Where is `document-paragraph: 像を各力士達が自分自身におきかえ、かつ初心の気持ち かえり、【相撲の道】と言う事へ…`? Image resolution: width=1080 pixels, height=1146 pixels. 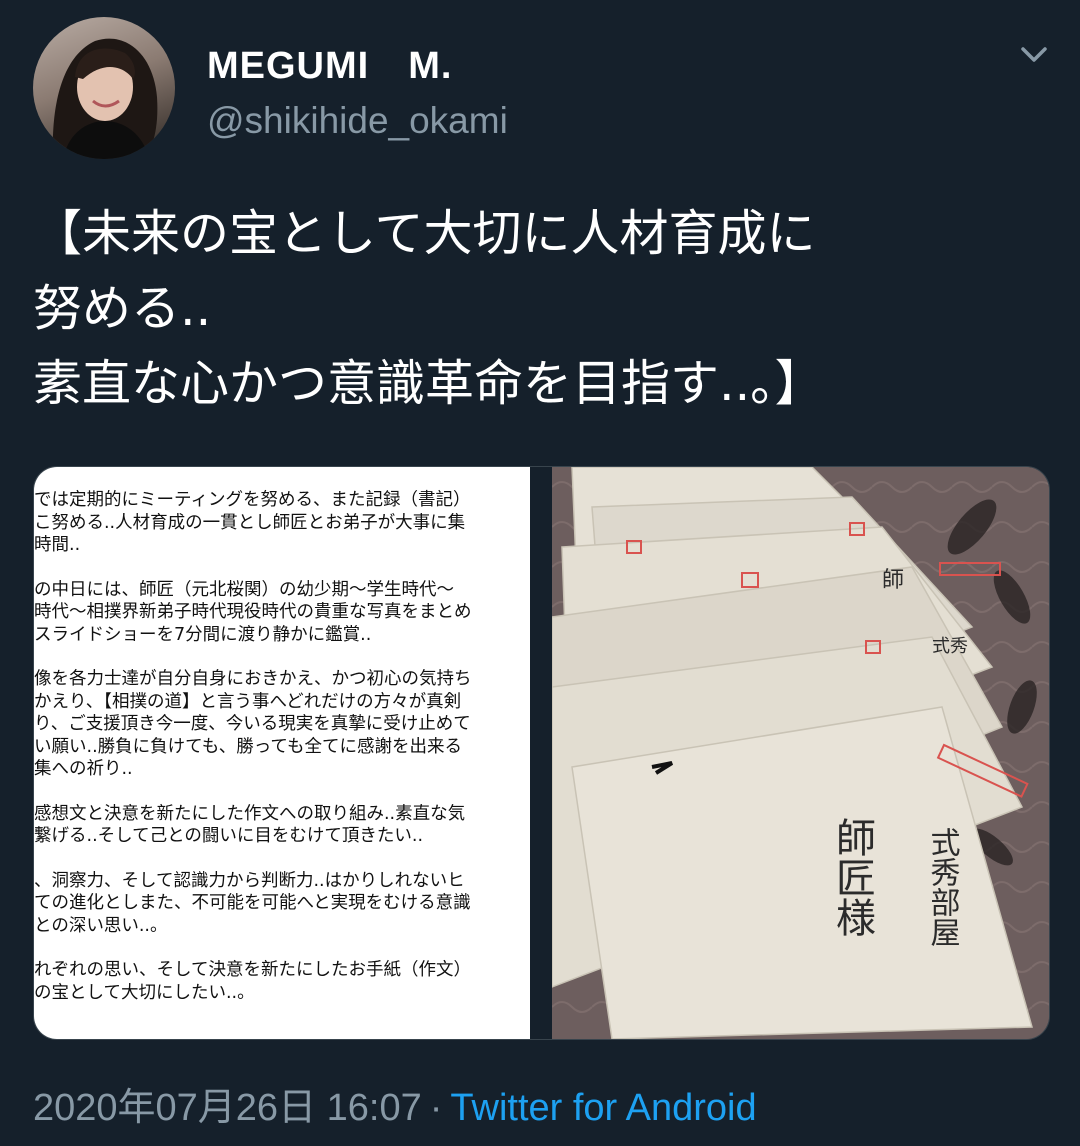 document-paragraph: 像を各力士達が自分自身におきかえ、かつ初心の気持ち かえり、【相撲の道】と言う事へ… is located at coordinates (282, 724).